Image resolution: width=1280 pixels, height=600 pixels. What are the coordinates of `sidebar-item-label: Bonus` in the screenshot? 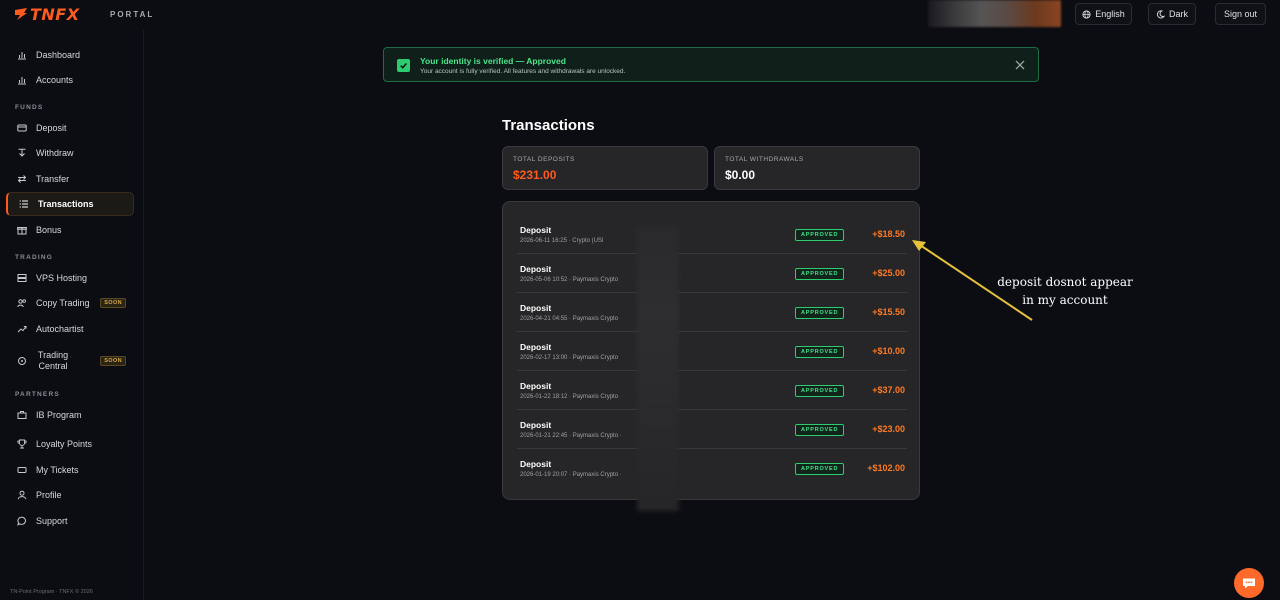 It's located at (49, 230).